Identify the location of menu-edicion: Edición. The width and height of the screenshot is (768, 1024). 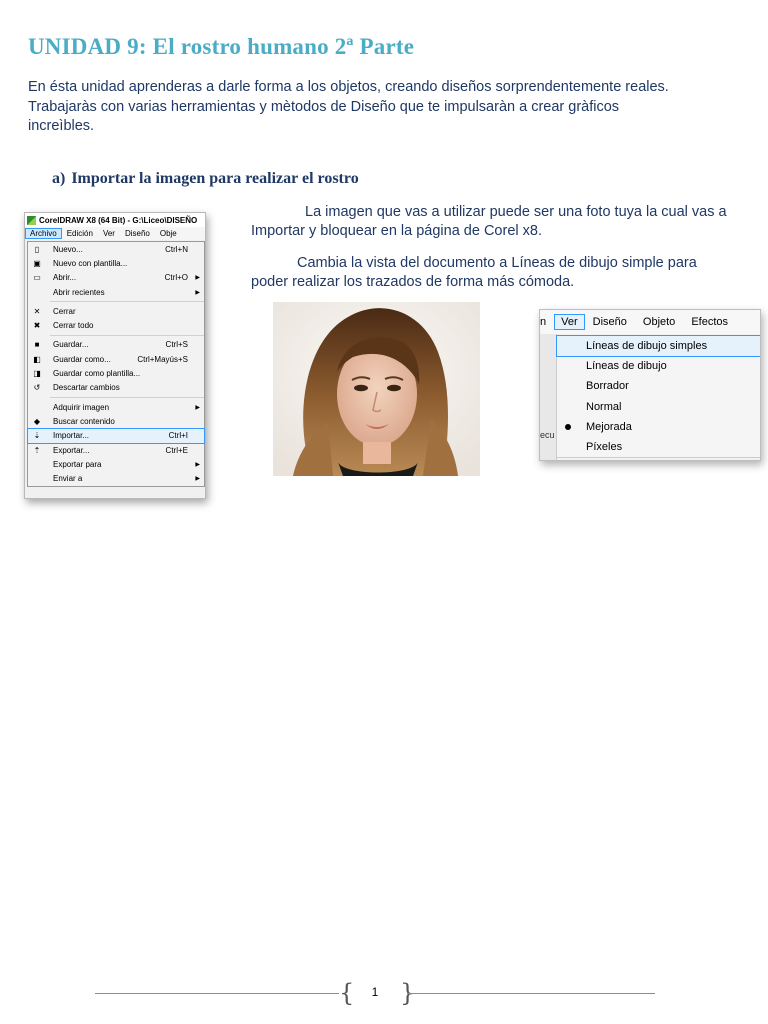
(80, 233).